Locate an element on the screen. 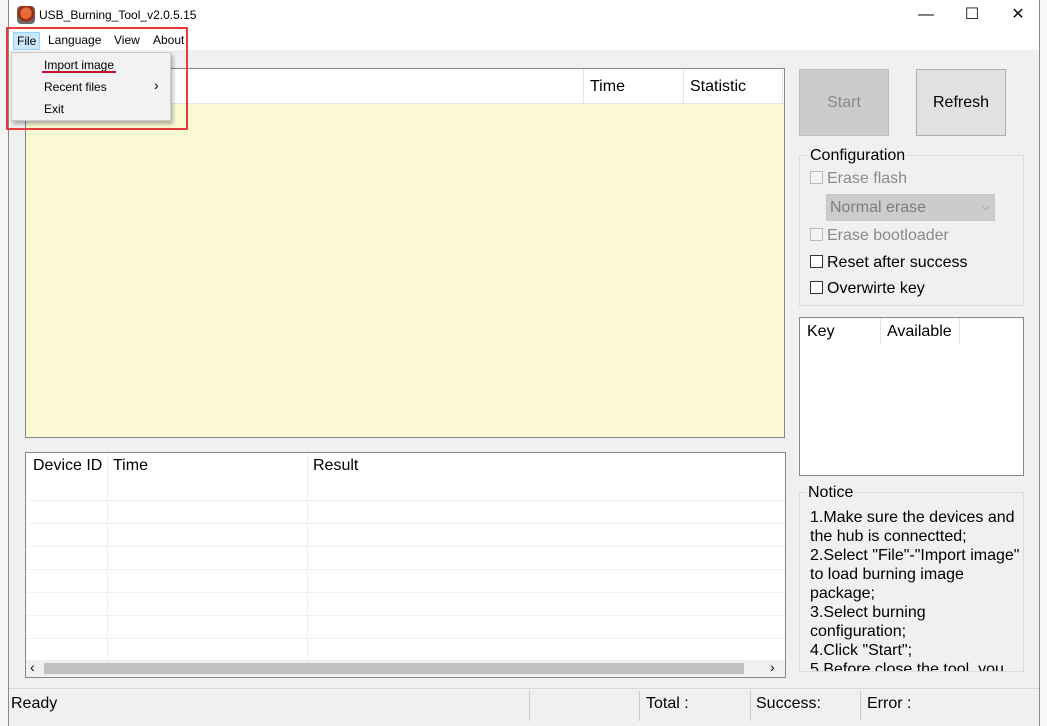  horizontal-scrollbar: ‹ › is located at coordinates (405, 668).